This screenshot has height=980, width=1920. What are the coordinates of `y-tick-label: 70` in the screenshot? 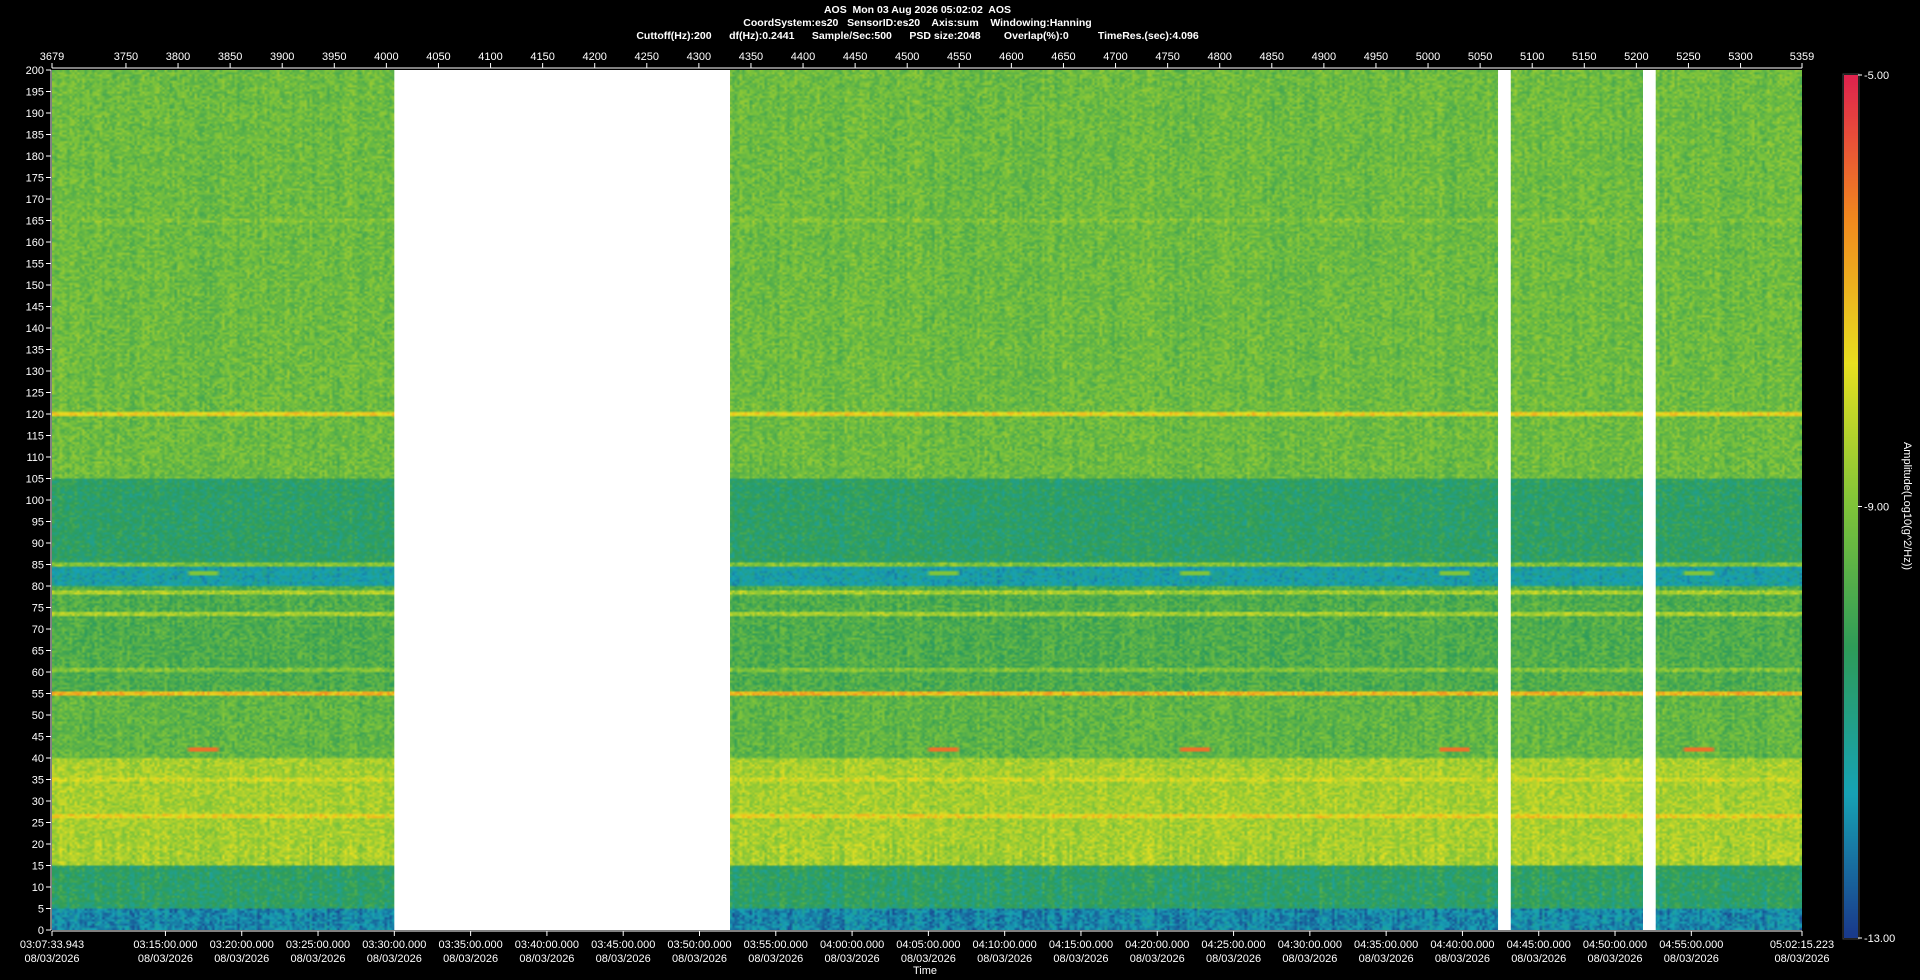 It's located at (38, 630).